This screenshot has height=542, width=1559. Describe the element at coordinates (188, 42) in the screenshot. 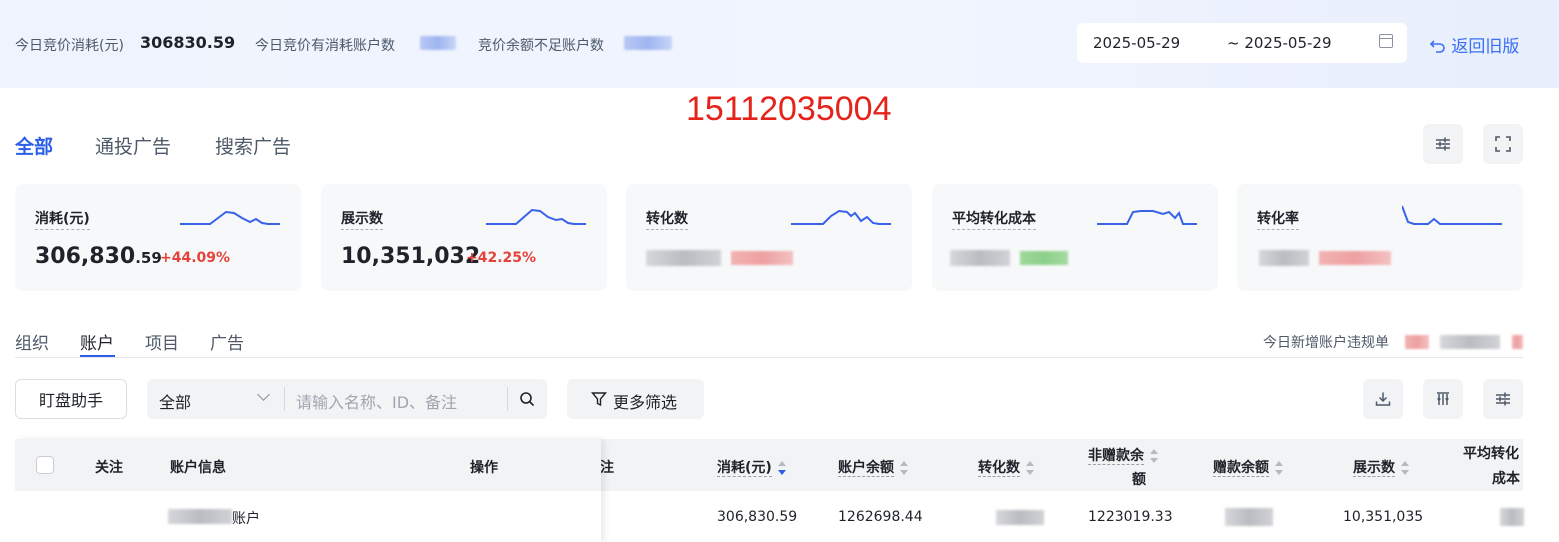

I see `today-cost-value: 306830.59` at that location.